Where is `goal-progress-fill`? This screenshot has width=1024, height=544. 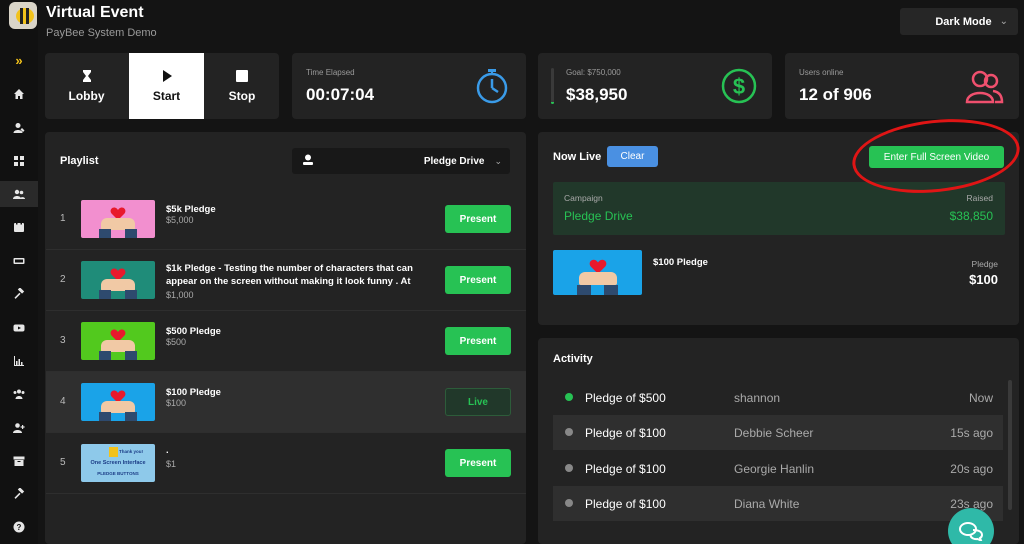
goal-progress-fill is located at coordinates (552, 103).